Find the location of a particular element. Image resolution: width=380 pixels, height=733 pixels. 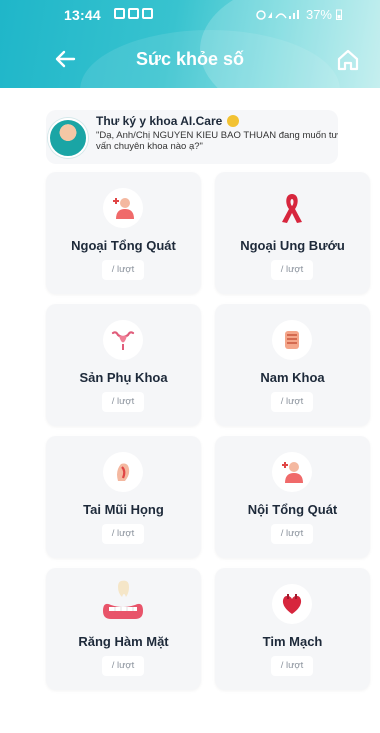

status-right: 37% is located at coordinates (299, 14).